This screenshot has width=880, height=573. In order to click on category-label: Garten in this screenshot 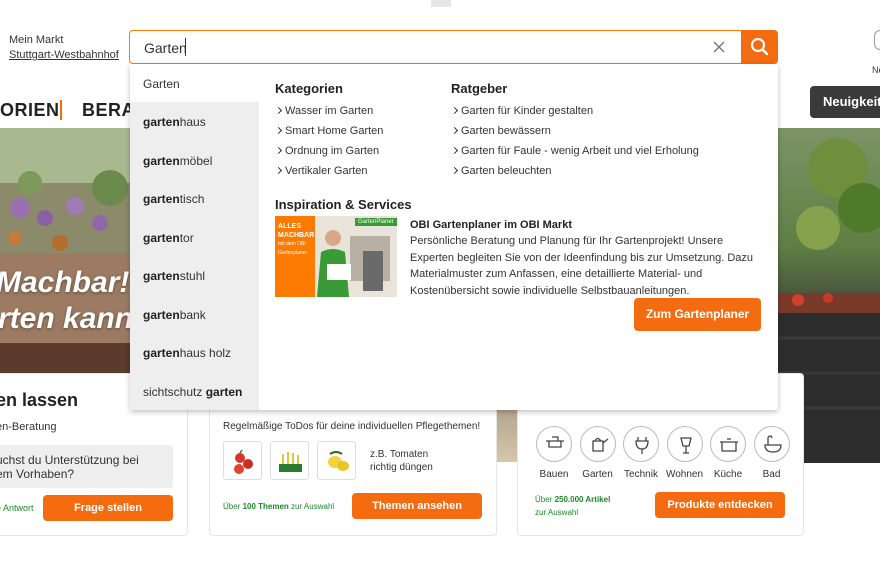, I will do `click(597, 474)`.